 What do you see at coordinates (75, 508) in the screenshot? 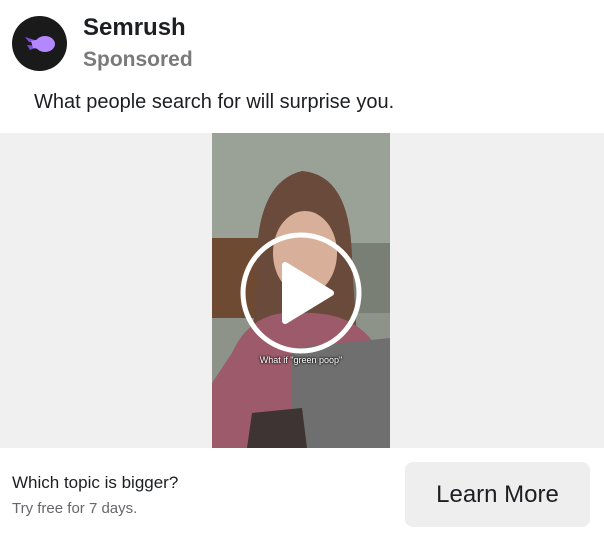
I see `cta-subtext: Try free for 7 days.` at bounding box center [75, 508].